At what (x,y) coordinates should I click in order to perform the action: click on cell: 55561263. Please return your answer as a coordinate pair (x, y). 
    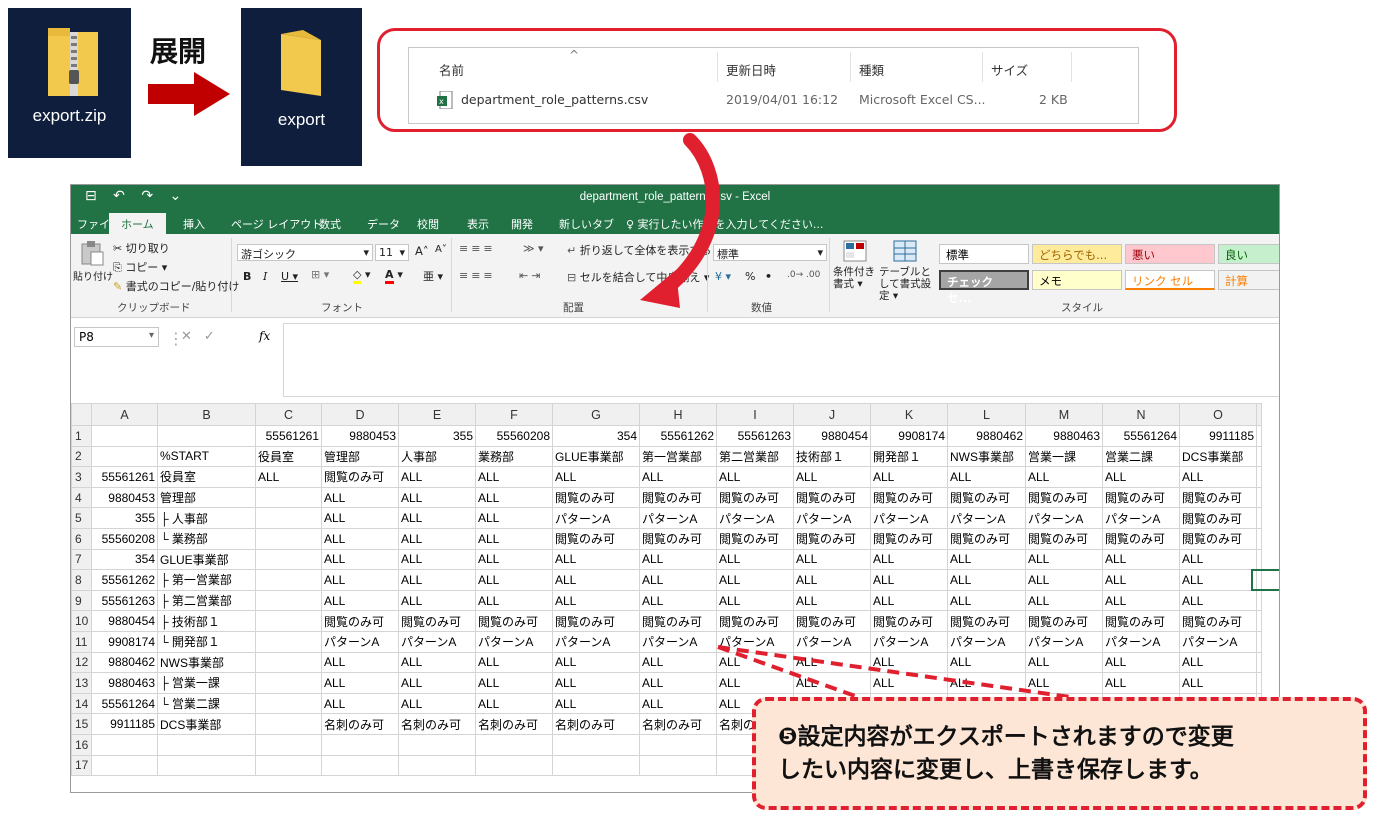
    Looking at the image, I should click on (755, 436).